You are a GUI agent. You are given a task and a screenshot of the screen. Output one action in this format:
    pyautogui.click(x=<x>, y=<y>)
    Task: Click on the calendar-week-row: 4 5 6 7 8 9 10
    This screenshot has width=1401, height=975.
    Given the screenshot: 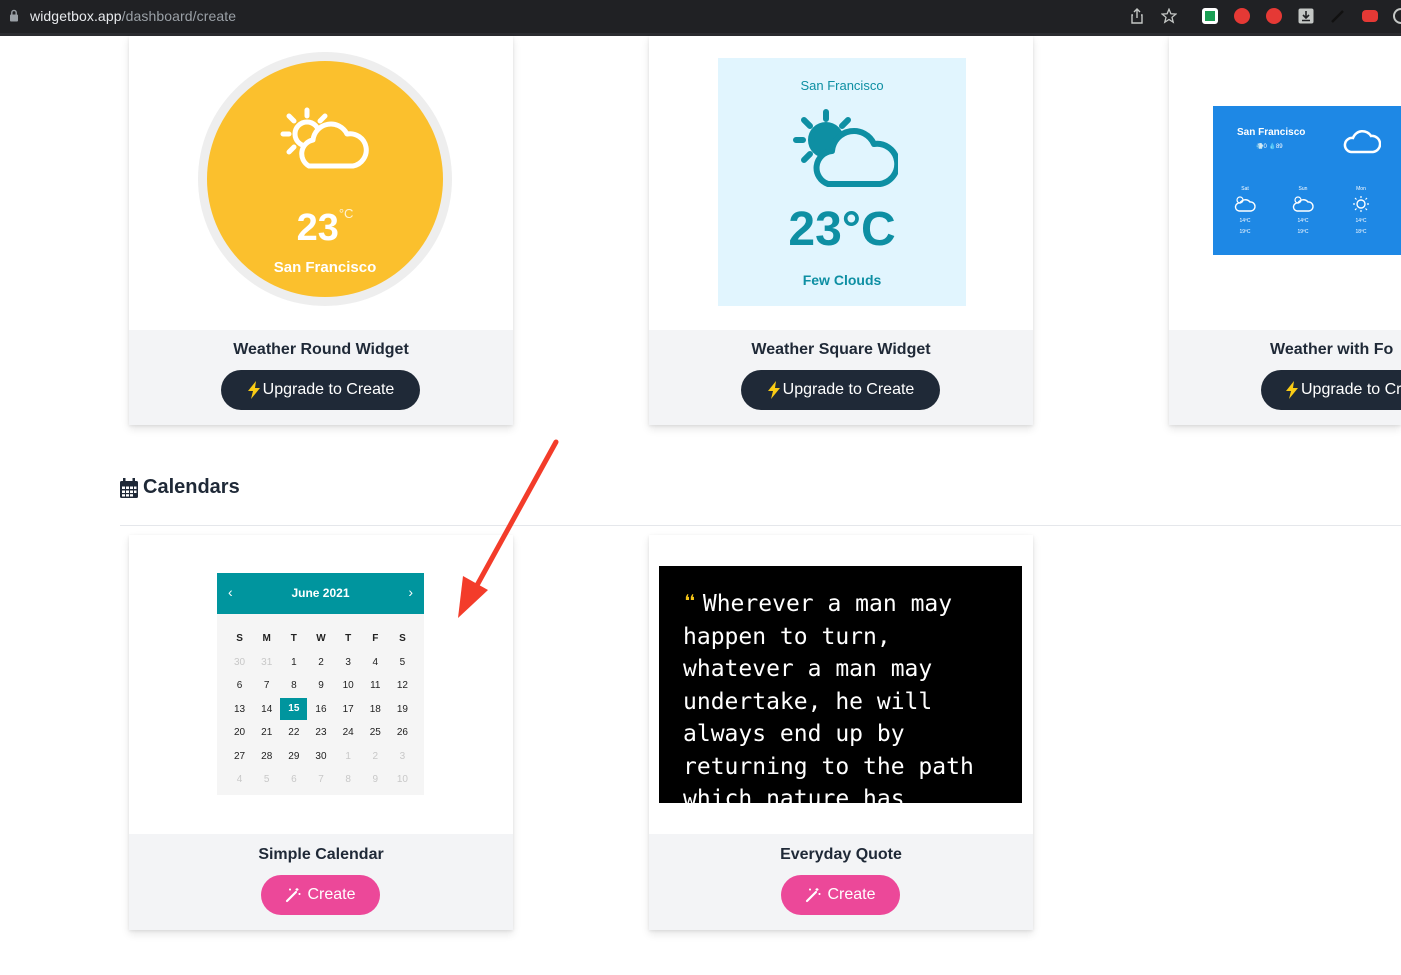 What is the action you would take?
    pyautogui.click(x=321, y=780)
    